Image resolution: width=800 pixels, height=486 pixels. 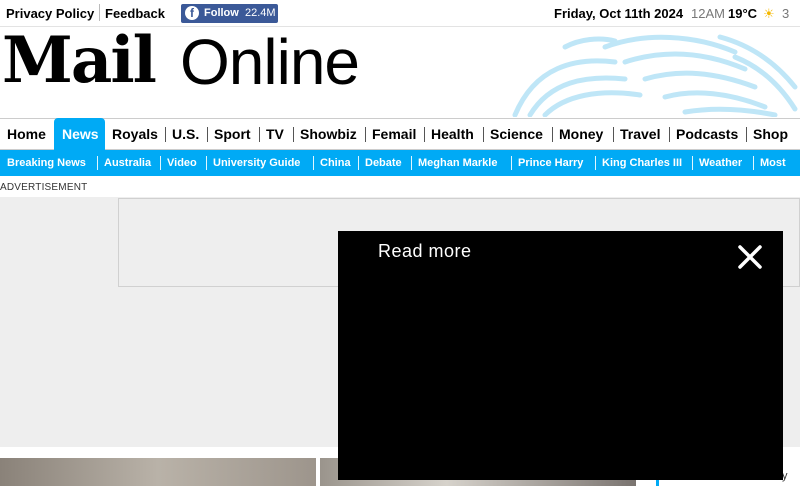 I want to click on current-time: 12AM, so click(x=708, y=13).